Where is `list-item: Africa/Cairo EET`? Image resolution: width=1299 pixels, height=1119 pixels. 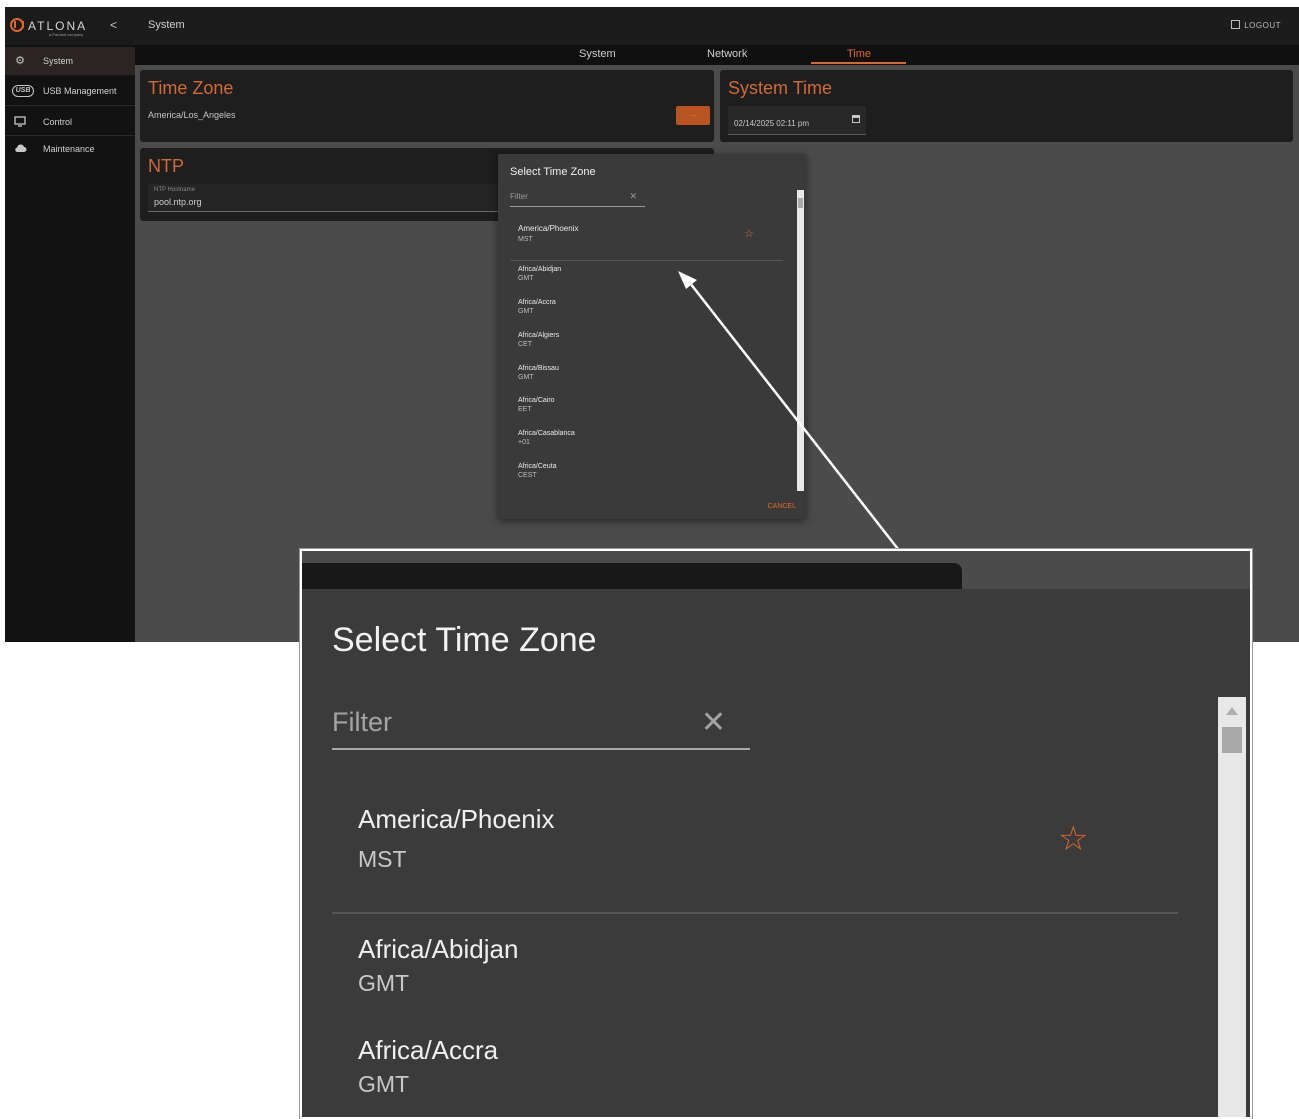 list-item: Africa/Cairo EET is located at coordinates (536, 405).